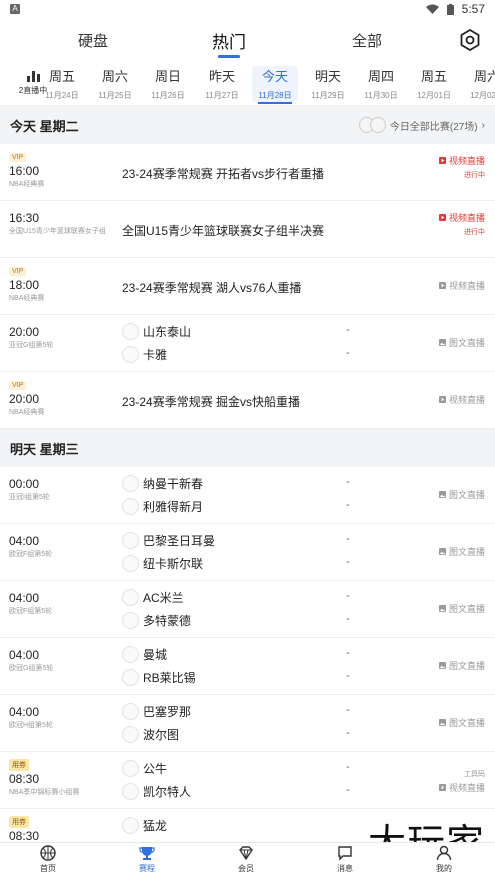  I want to click on date-tab: 周四 11月30日, so click(381, 84).